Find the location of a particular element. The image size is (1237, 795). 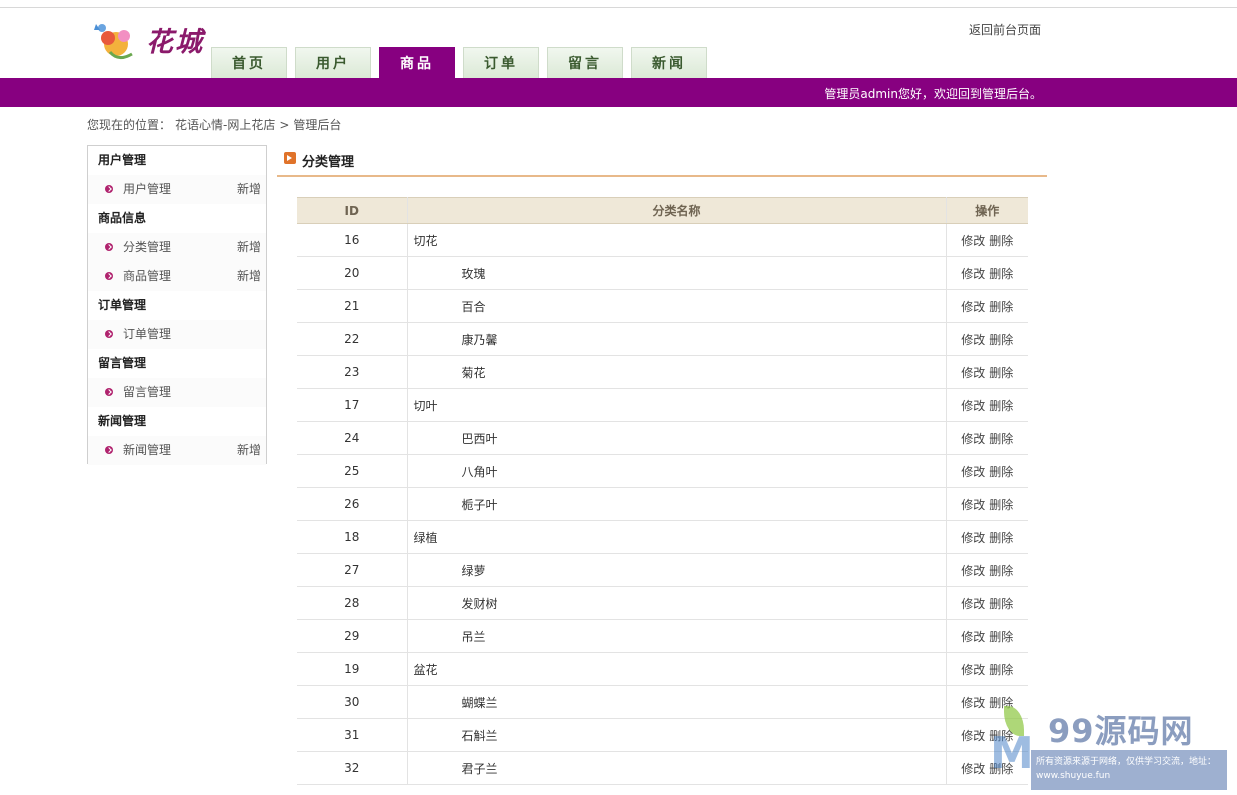

admin-banner: 管理员admin您好，欢迎回到管理后台。 is located at coordinates (618, 92).